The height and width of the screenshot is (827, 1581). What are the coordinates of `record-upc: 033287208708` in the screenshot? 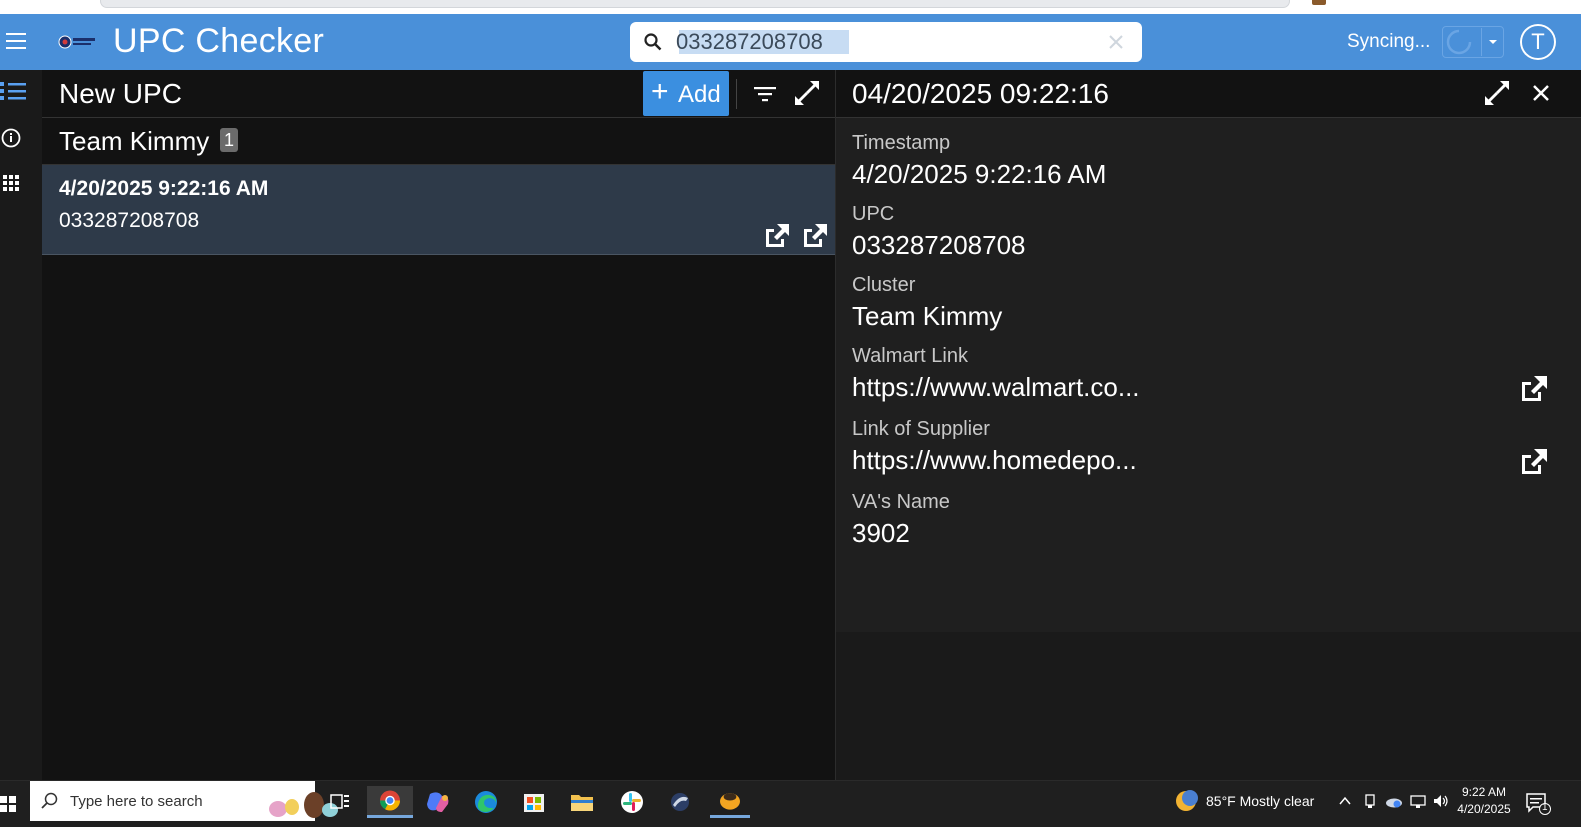 It's located at (129, 220).